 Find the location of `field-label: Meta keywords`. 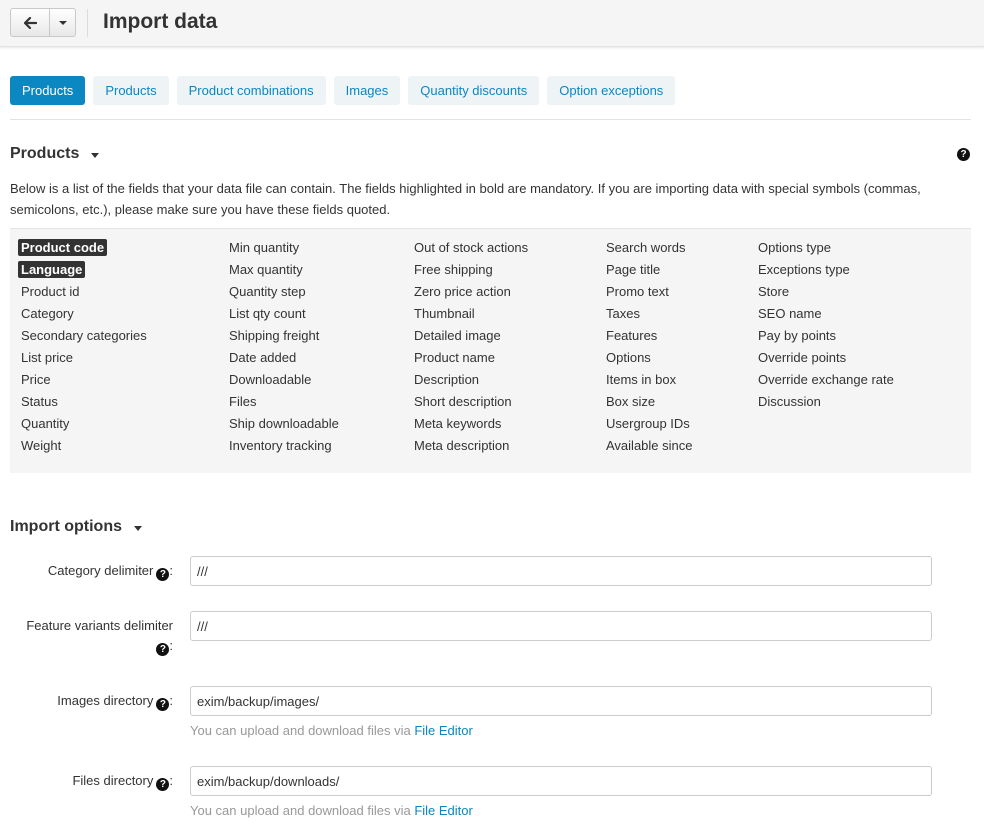

field-label: Meta keywords is located at coordinates (458, 423).